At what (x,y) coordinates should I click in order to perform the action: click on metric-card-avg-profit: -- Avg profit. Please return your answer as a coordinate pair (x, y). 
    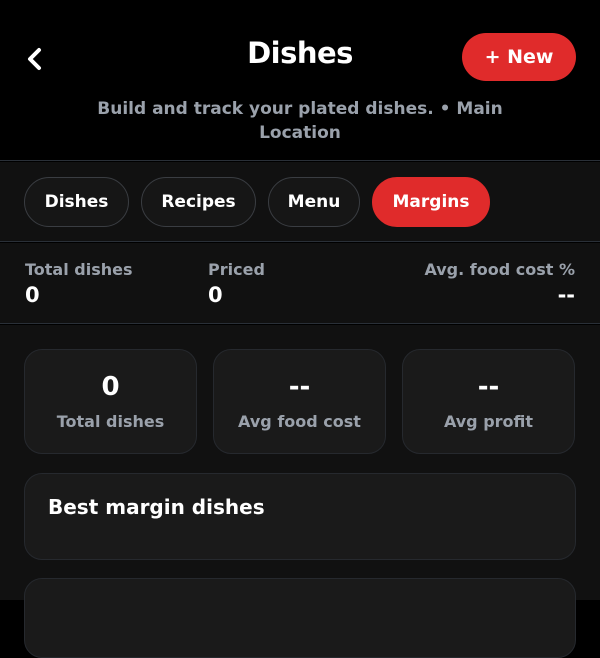
    Looking at the image, I should click on (488, 401).